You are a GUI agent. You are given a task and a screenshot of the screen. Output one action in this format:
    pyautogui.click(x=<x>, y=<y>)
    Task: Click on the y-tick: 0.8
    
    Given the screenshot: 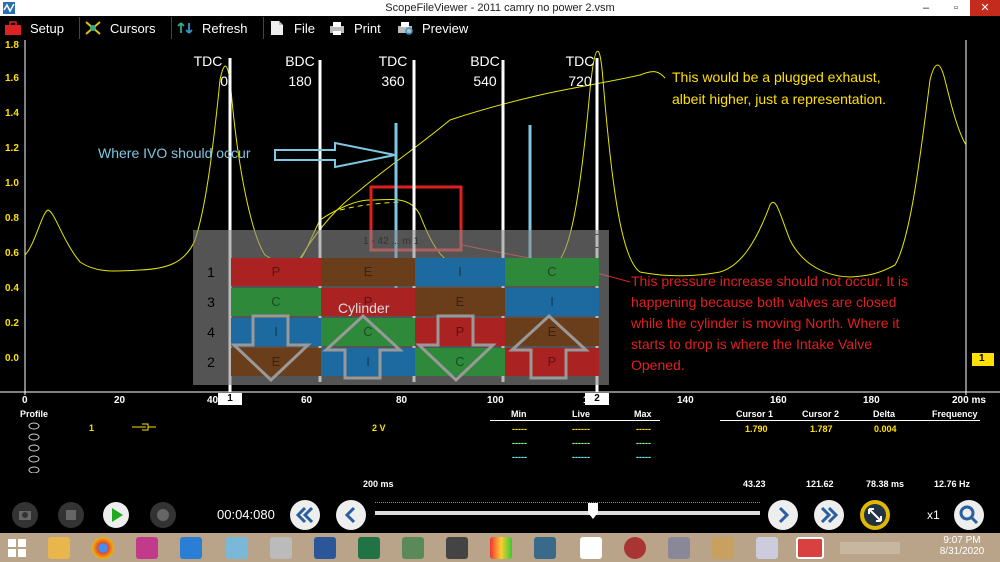 What is the action you would take?
    pyautogui.click(x=12, y=218)
    